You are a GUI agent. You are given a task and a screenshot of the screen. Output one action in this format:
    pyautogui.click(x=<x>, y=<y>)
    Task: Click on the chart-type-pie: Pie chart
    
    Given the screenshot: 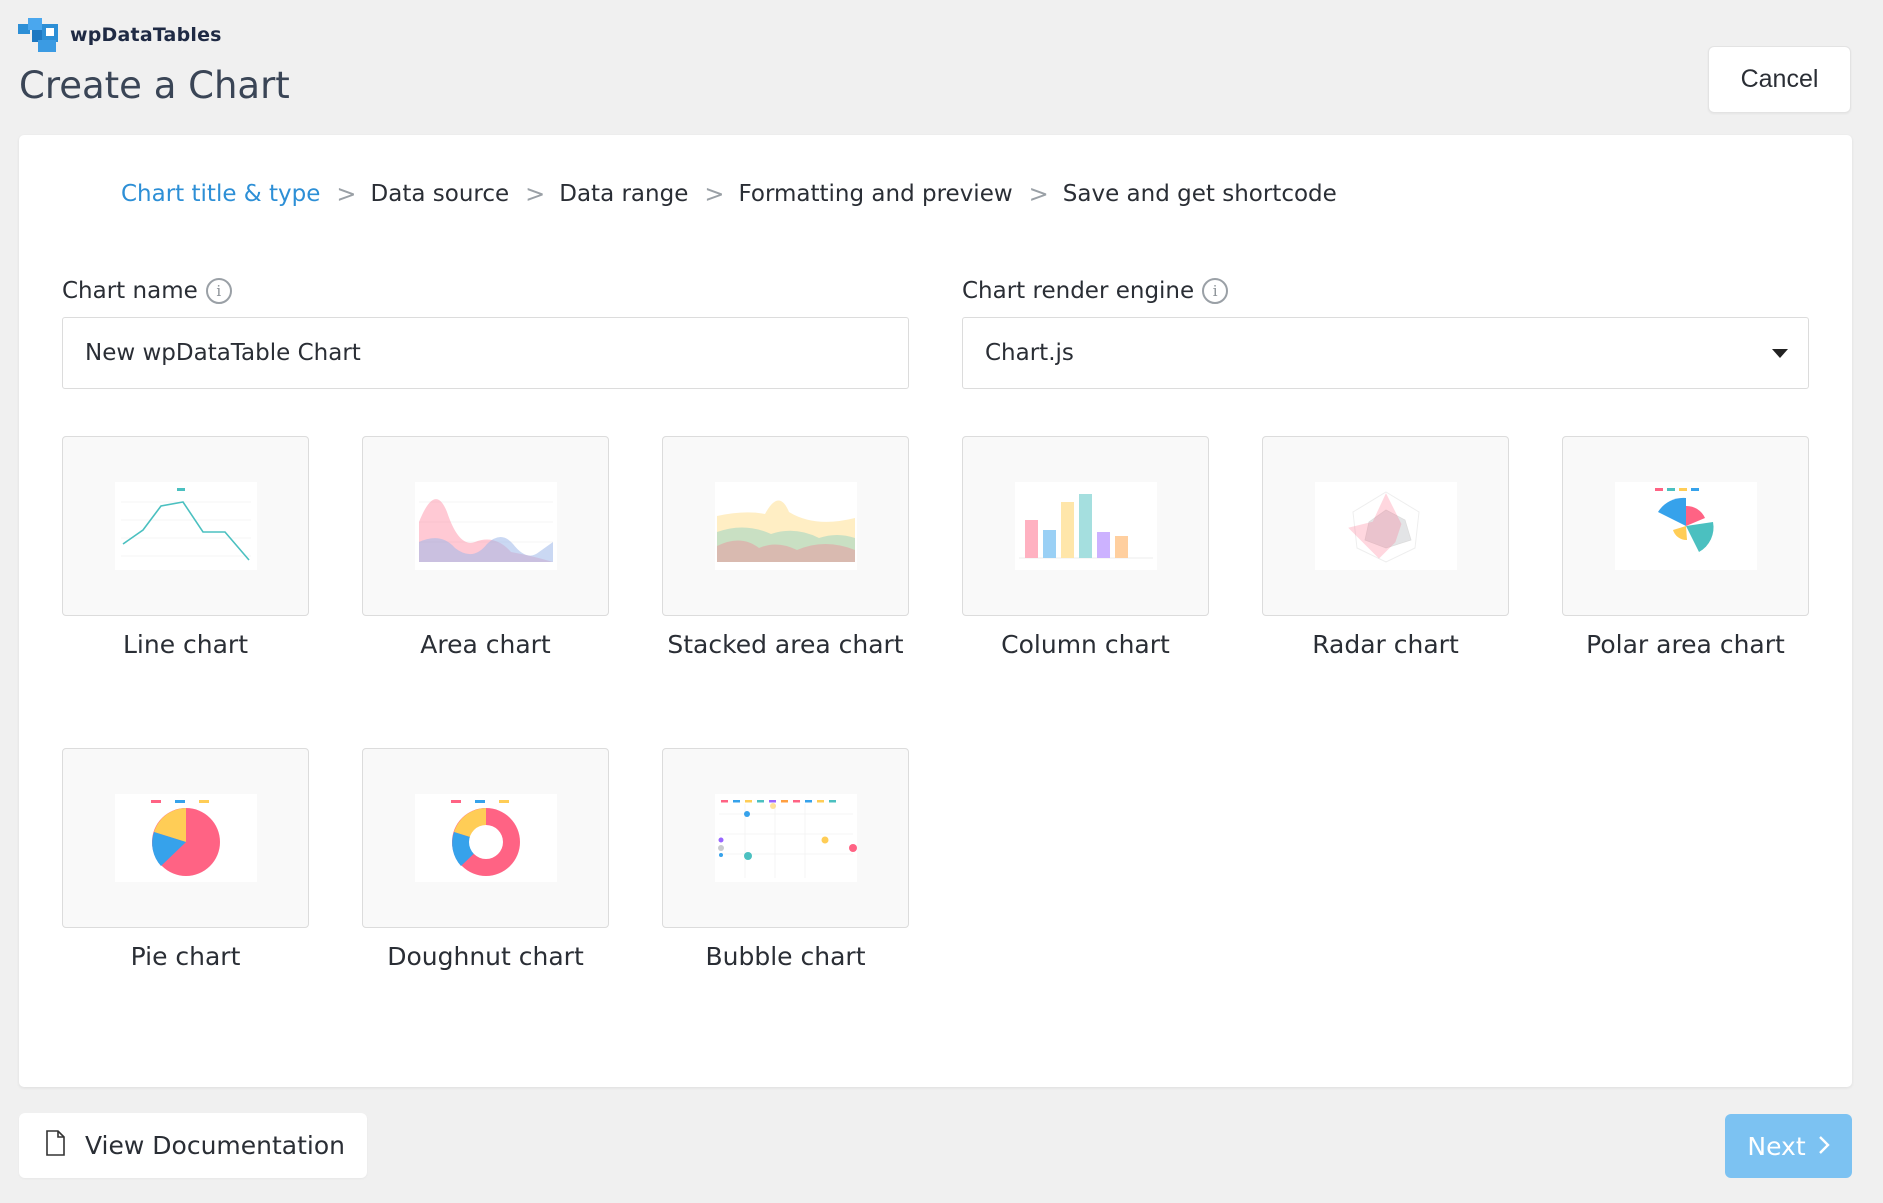 What is the action you would take?
    pyautogui.click(x=185, y=859)
    